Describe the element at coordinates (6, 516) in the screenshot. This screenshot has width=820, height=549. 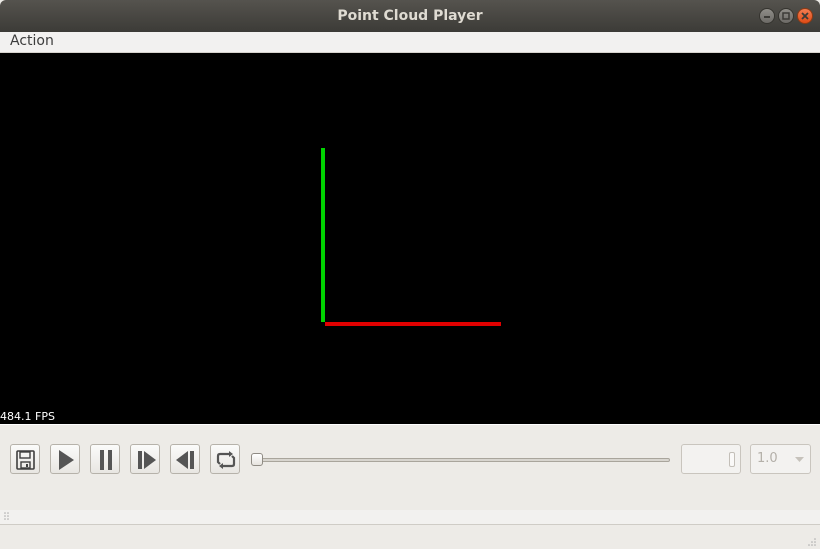
I see `grip-icon` at that location.